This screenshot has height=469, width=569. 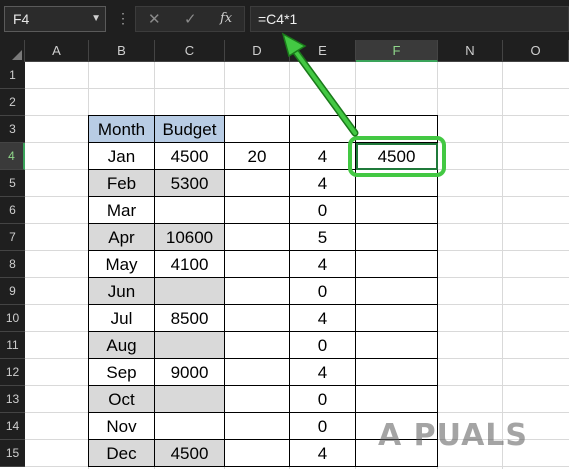 I want to click on annotation-arrow, so click(x=320, y=84).